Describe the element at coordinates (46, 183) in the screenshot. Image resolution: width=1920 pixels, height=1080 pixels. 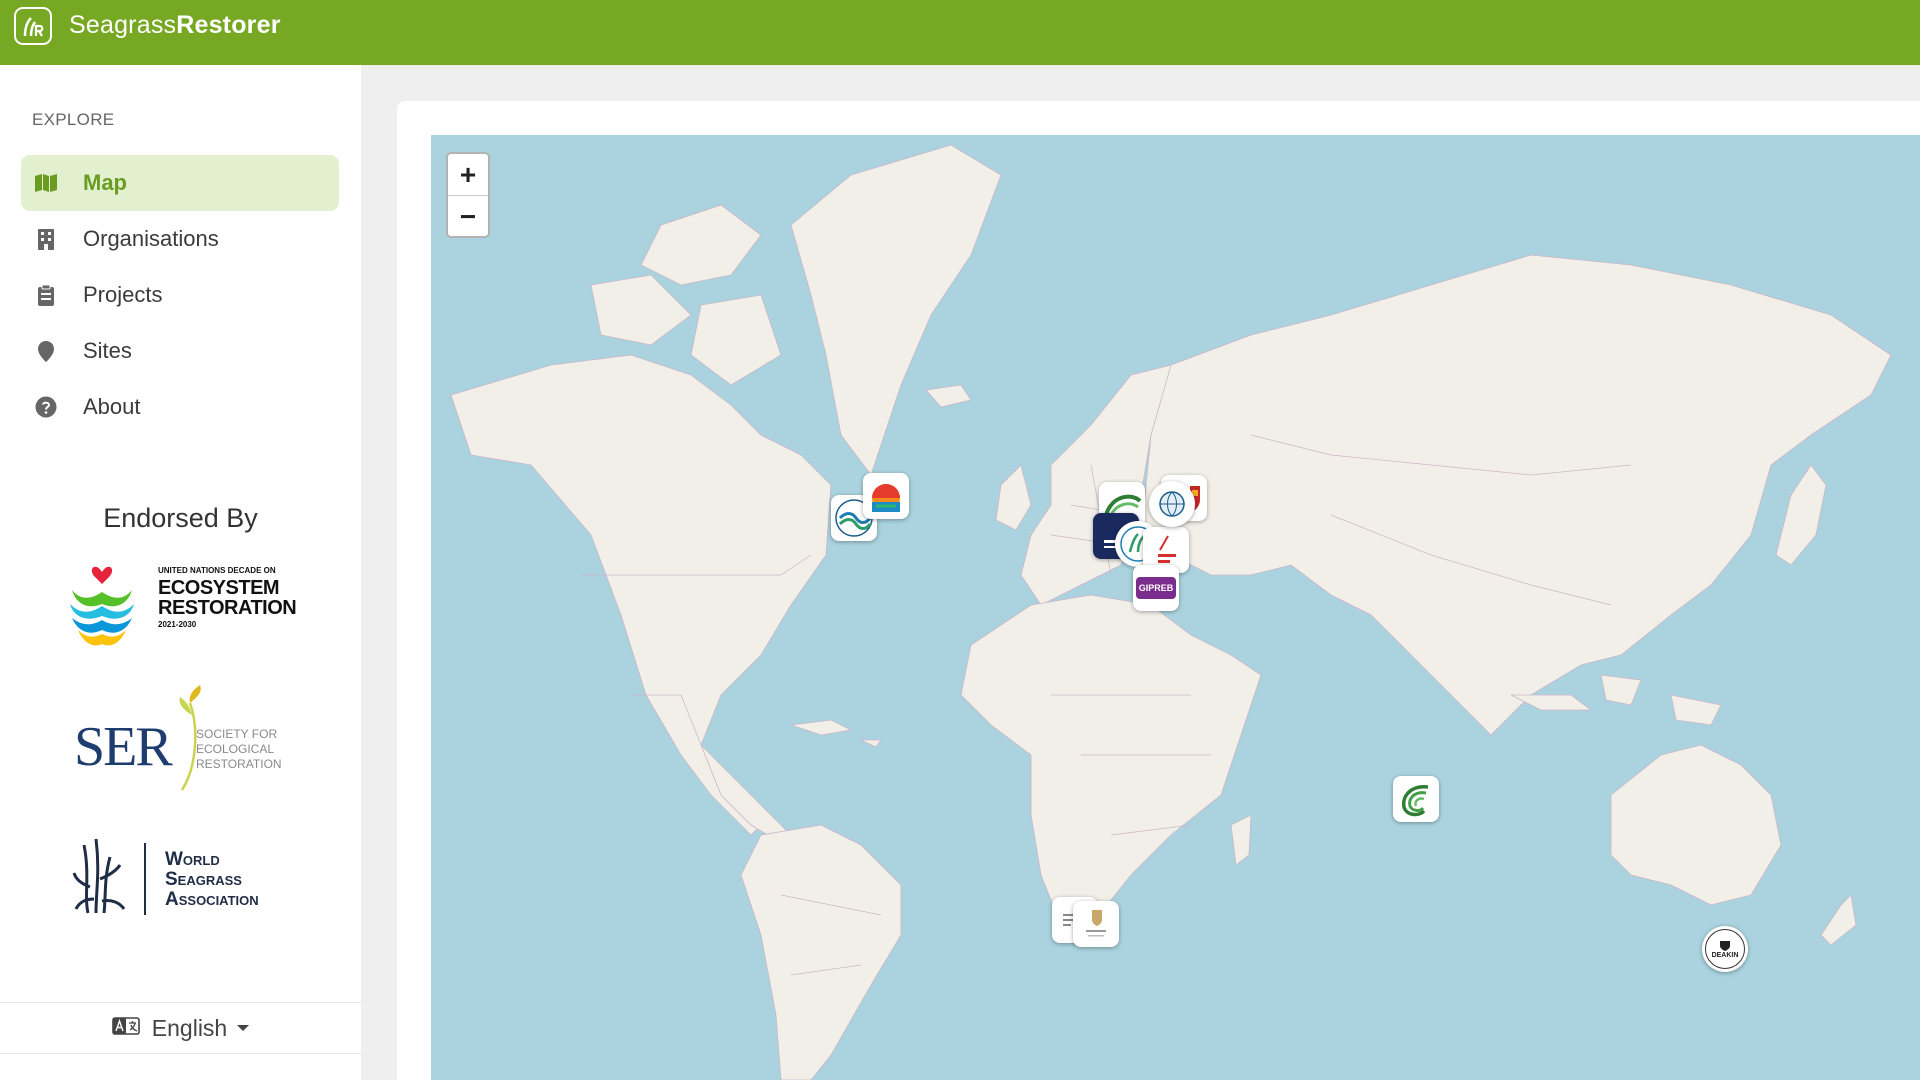
I see `map-icon` at that location.